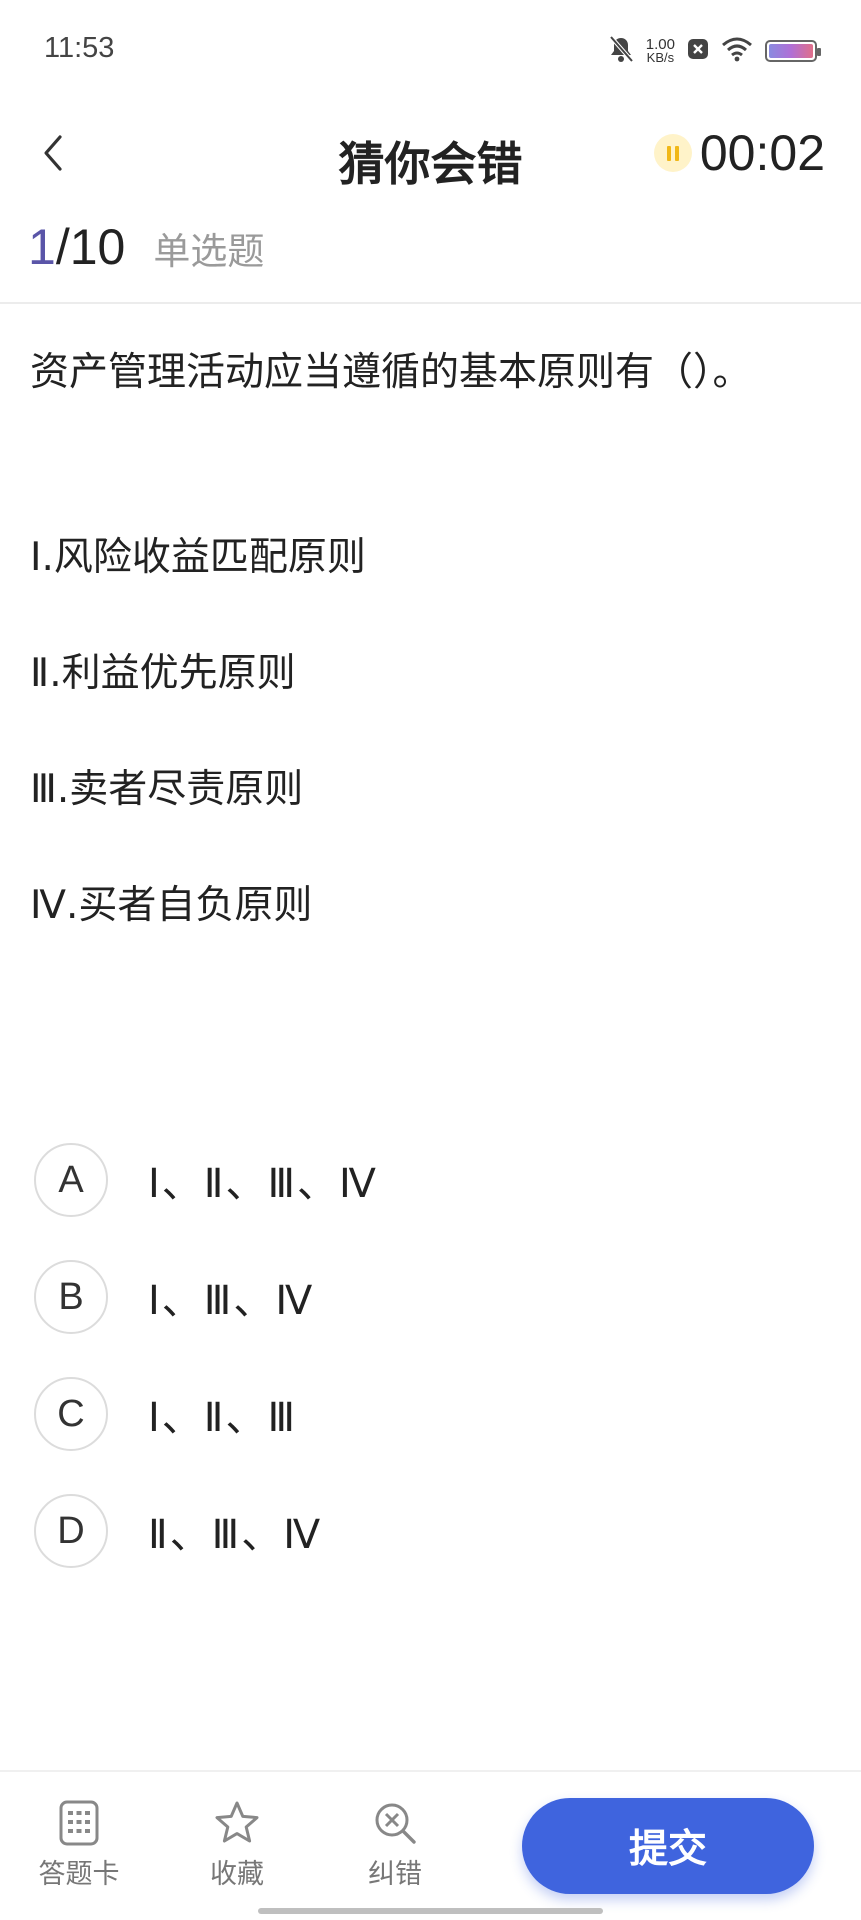  What do you see at coordinates (79, 48) in the screenshot?
I see `status-time: 11:53` at bounding box center [79, 48].